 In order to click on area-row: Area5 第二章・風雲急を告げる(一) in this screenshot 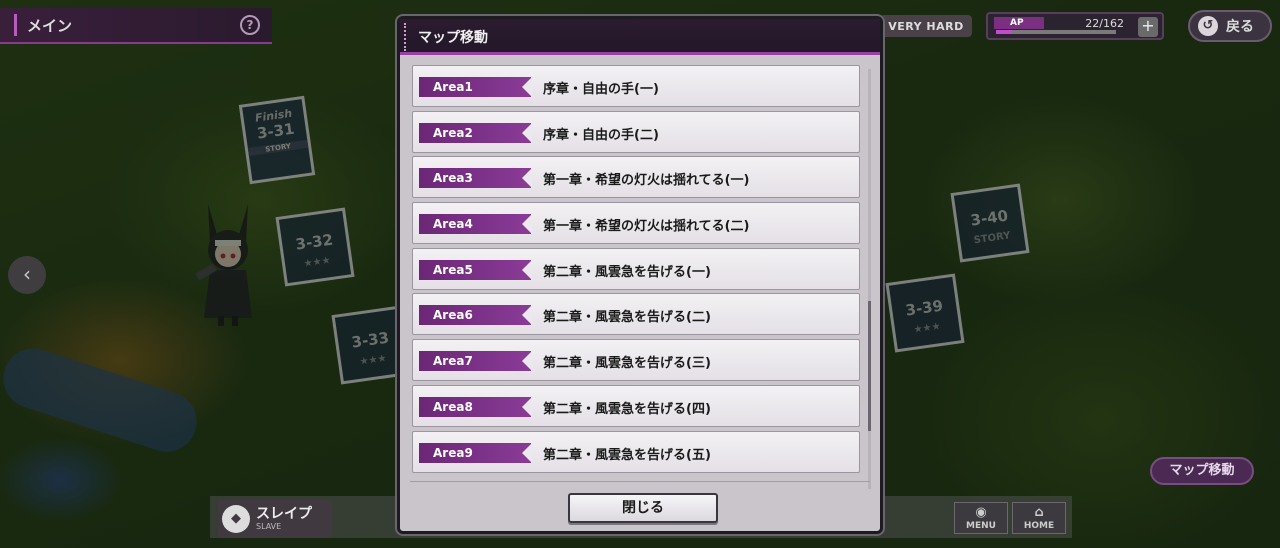, I will do `click(636, 268)`.